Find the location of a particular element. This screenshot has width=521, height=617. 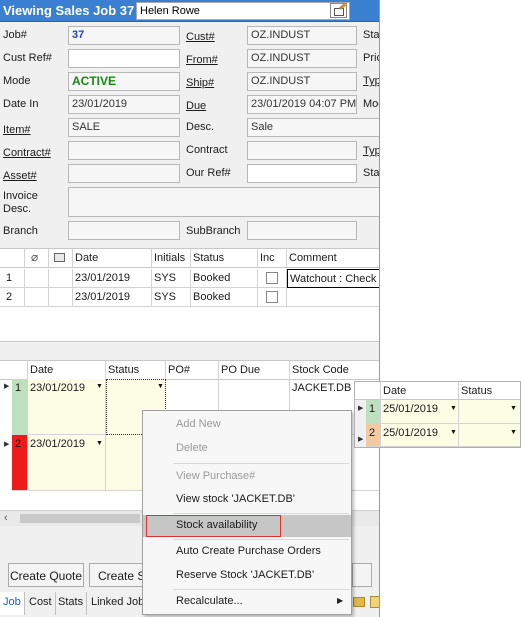

panel-header-status: Status is located at coordinates (489, 391).